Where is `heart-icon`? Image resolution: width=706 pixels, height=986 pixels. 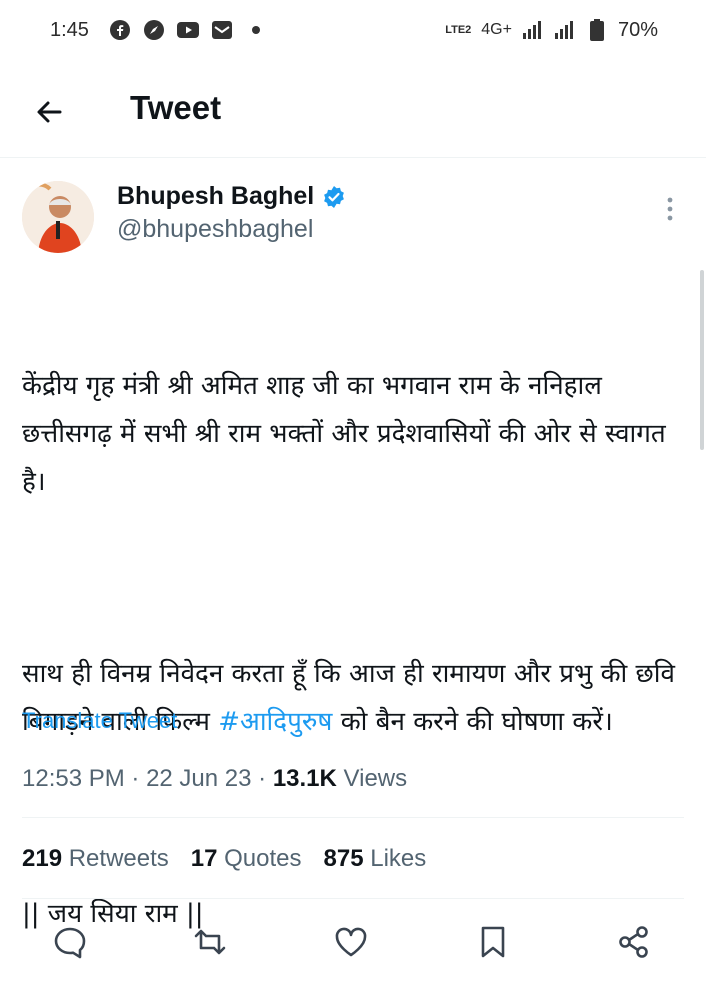 heart-icon is located at coordinates (351, 942).